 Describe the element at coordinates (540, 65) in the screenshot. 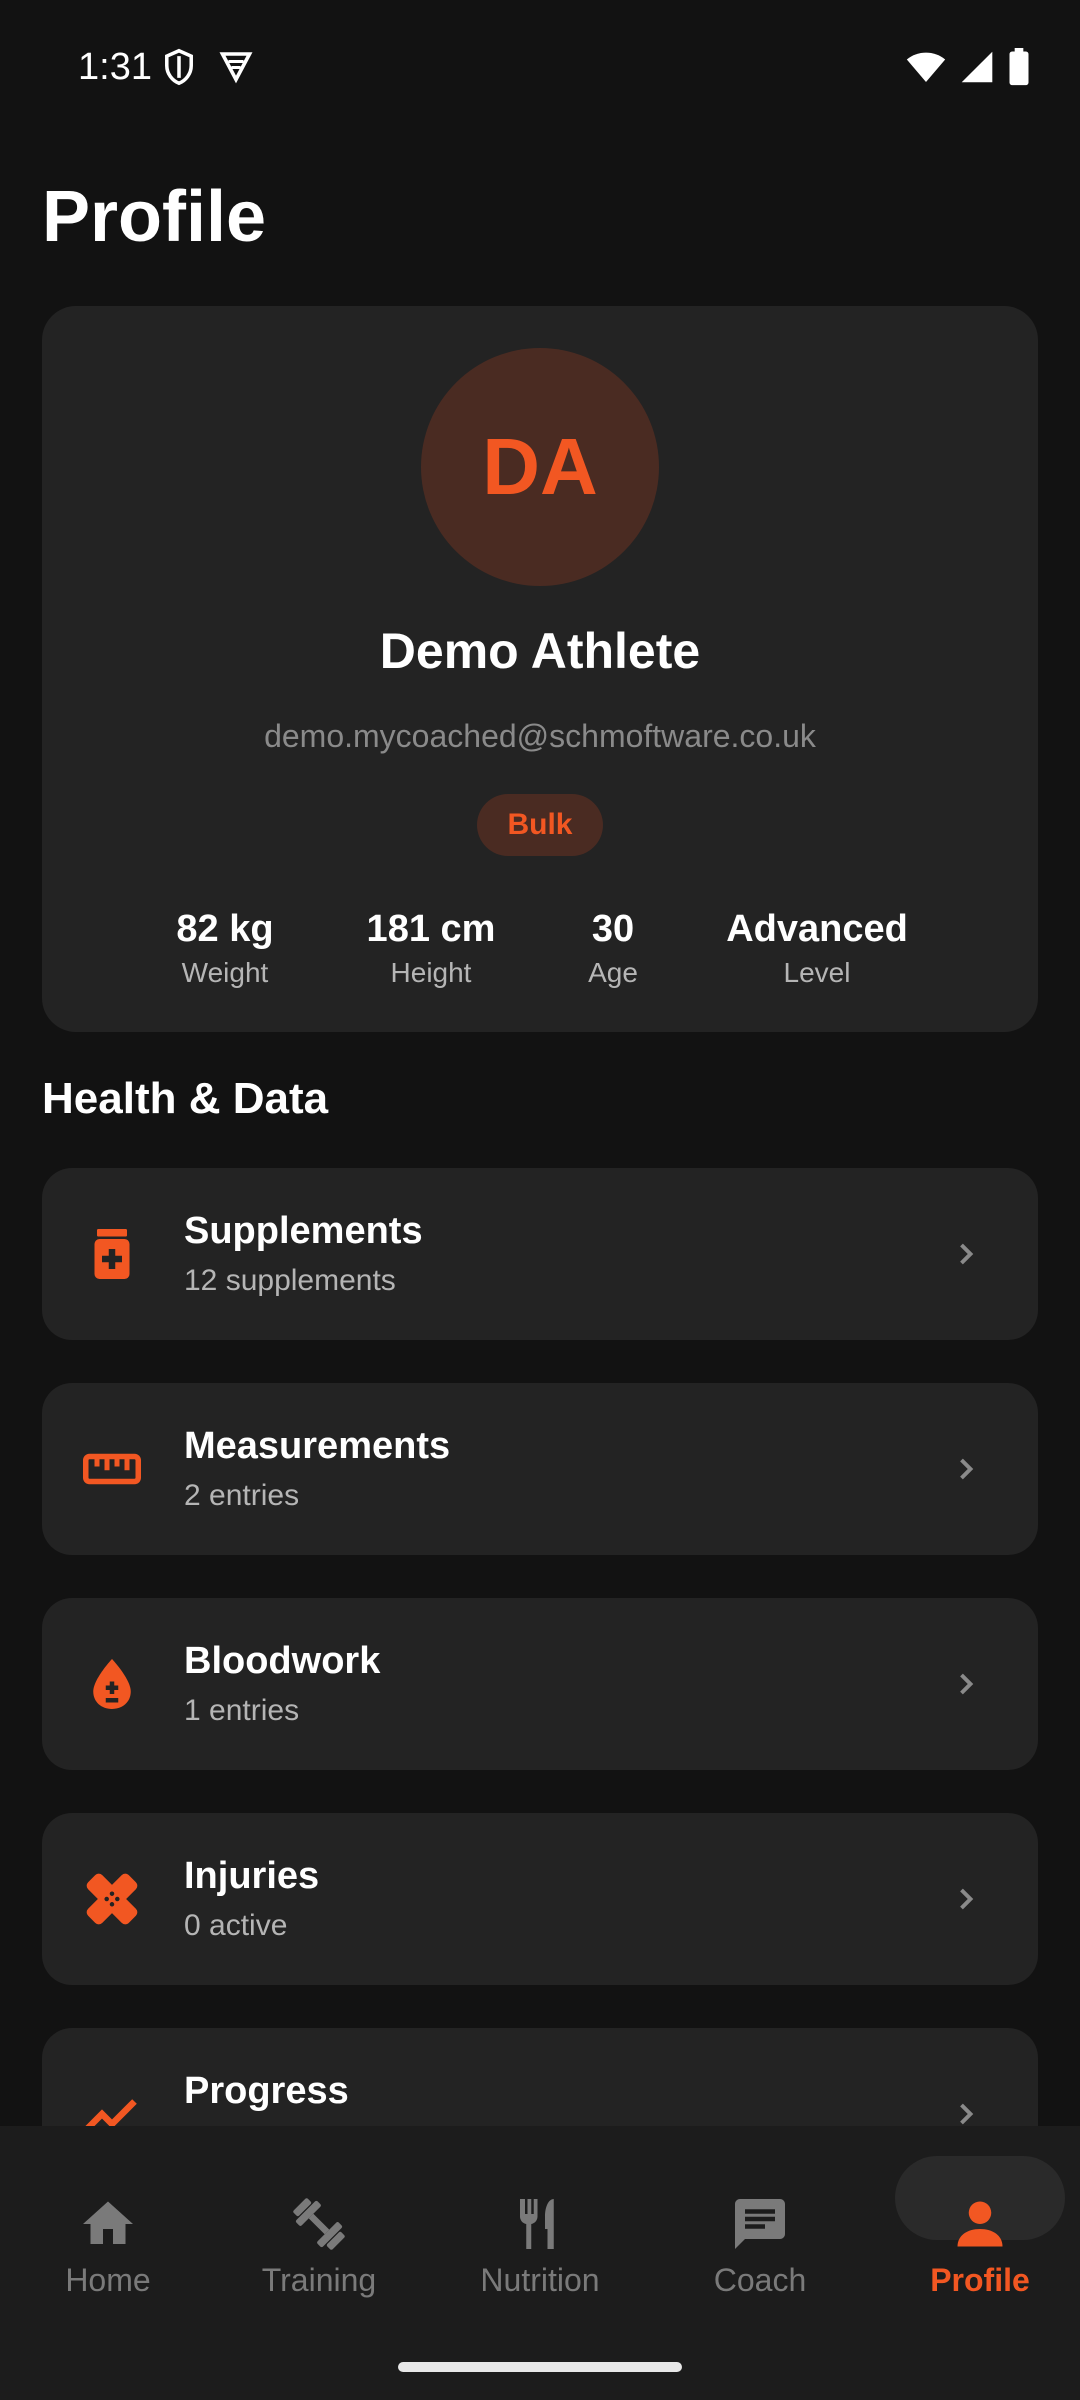

I see `status-bar: 1:31` at that location.